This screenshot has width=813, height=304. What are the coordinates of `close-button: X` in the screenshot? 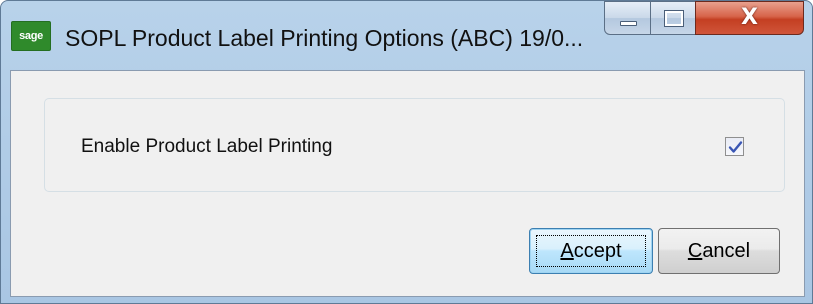 It's located at (749, 18).